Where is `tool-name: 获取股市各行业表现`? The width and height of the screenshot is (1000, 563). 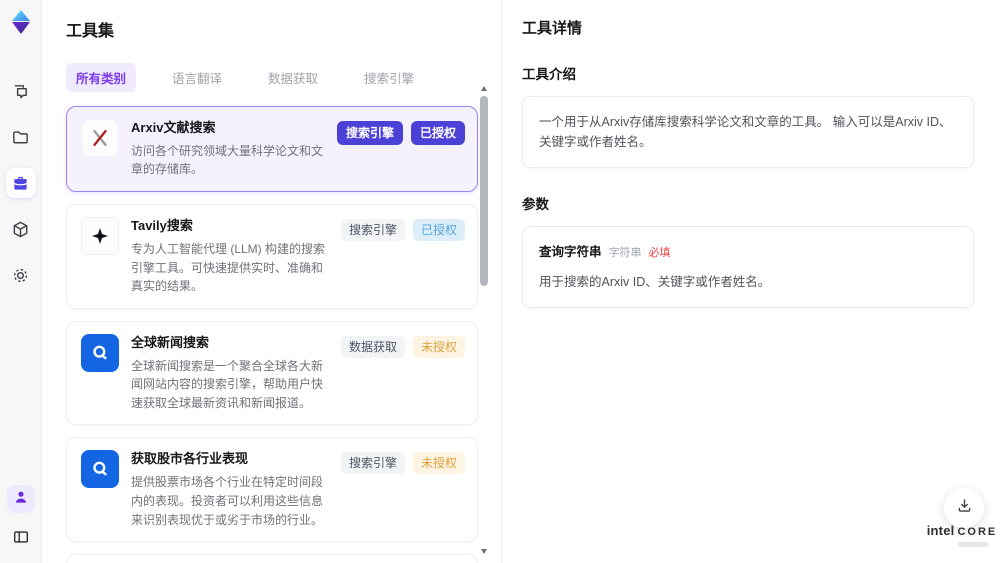 tool-name: 获取股市各行业表现 is located at coordinates (190, 459).